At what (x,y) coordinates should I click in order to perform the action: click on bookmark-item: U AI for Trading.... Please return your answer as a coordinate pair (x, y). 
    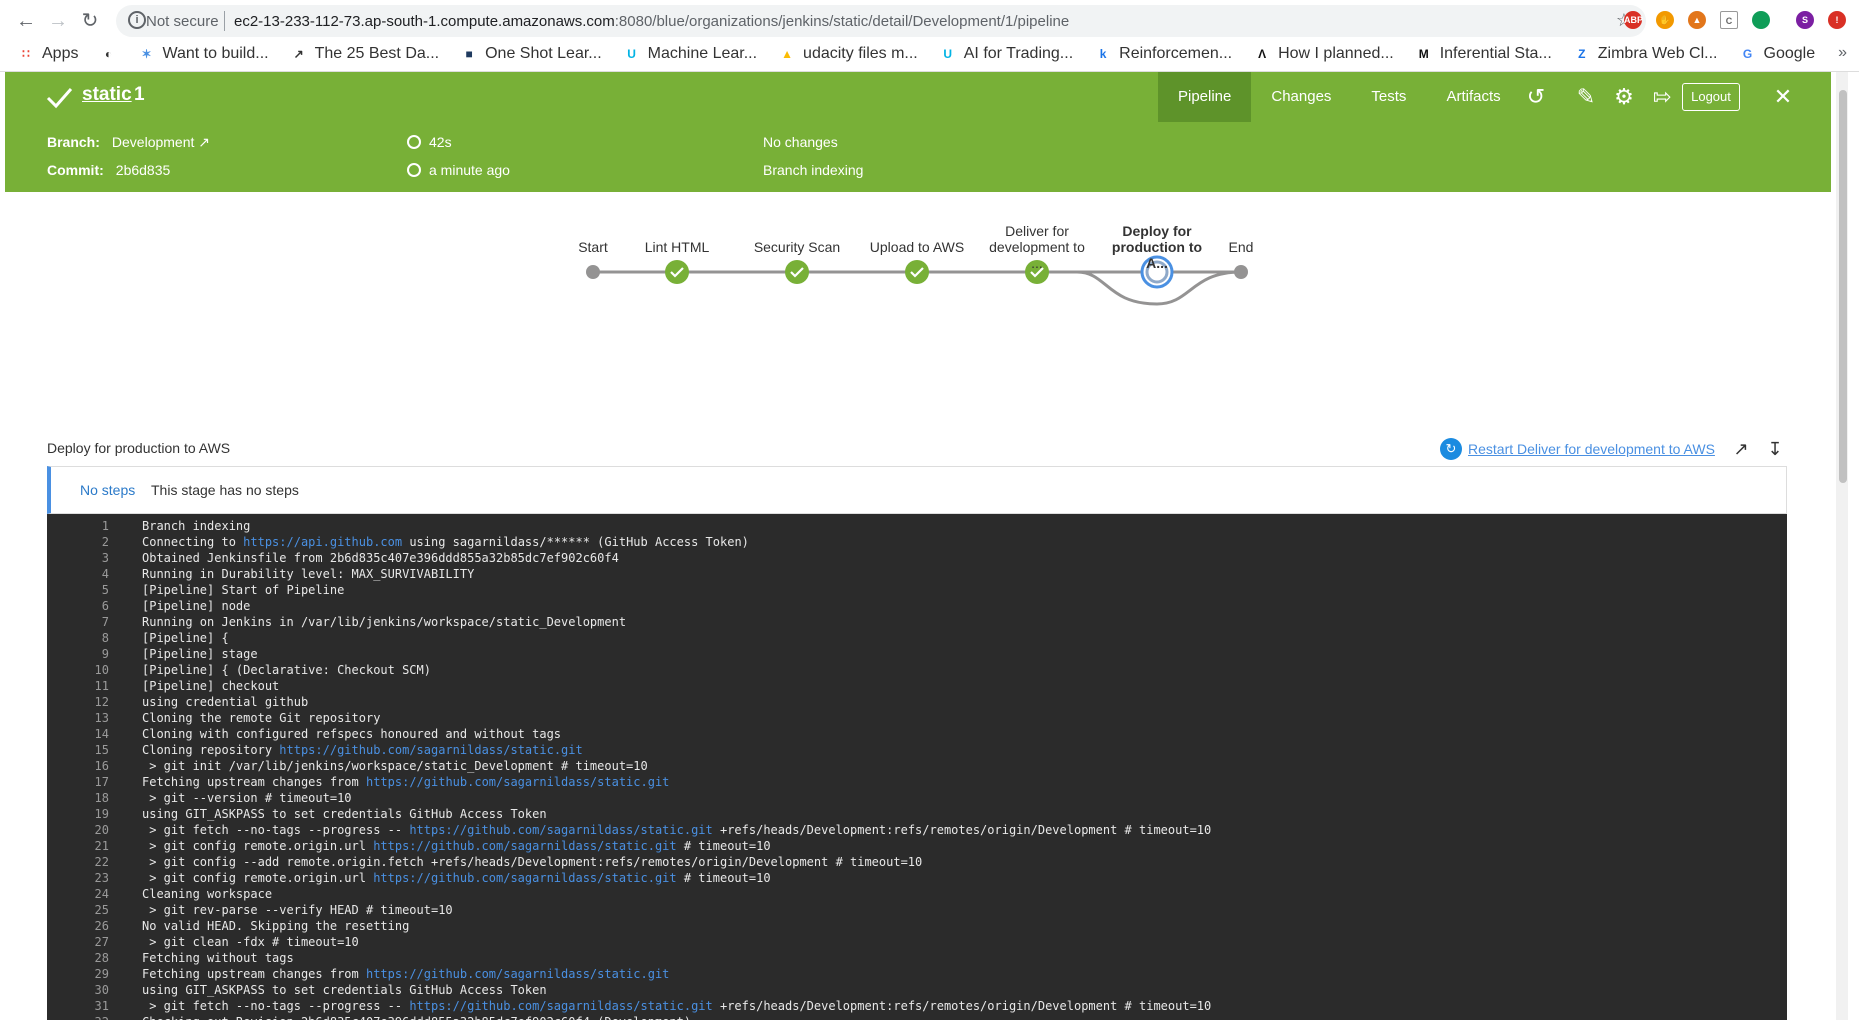
    Looking at the image, I should click on (1006, 54).